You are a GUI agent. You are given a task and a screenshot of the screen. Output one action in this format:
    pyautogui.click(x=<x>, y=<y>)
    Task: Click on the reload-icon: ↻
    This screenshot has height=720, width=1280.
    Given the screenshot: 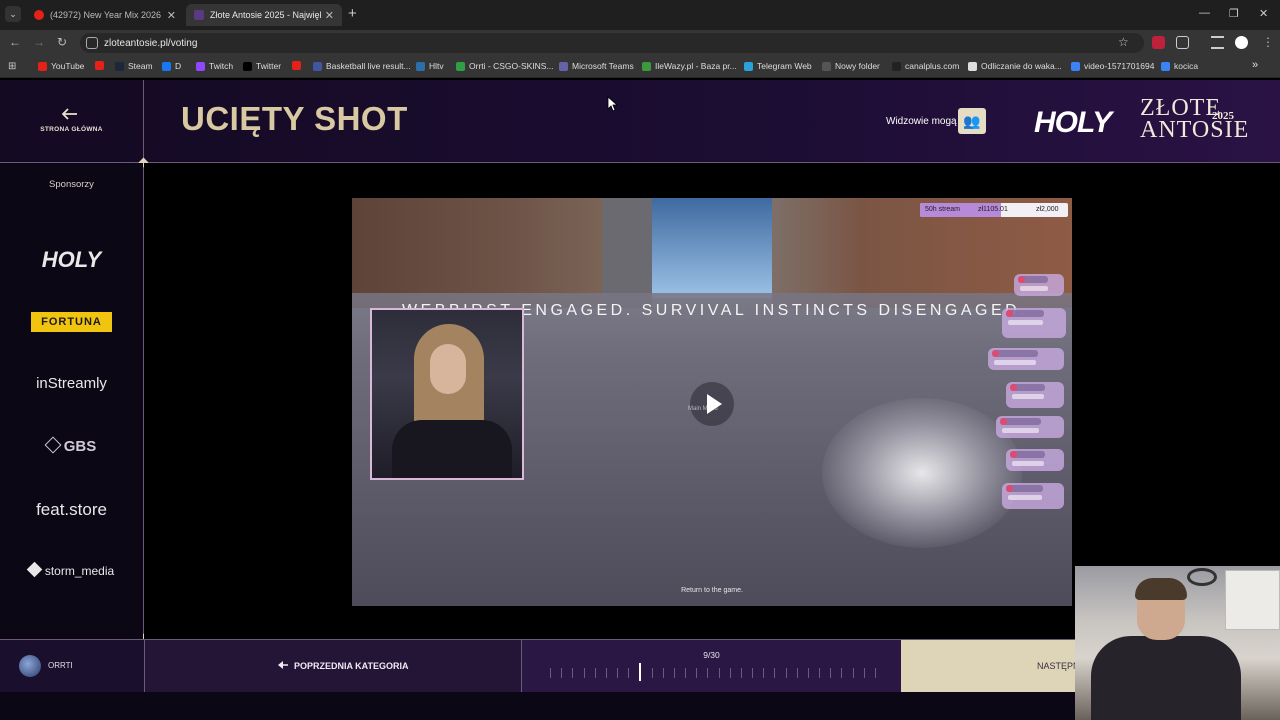 What is the action you would take?
    pyautogui.click(x=62, y=42)
    